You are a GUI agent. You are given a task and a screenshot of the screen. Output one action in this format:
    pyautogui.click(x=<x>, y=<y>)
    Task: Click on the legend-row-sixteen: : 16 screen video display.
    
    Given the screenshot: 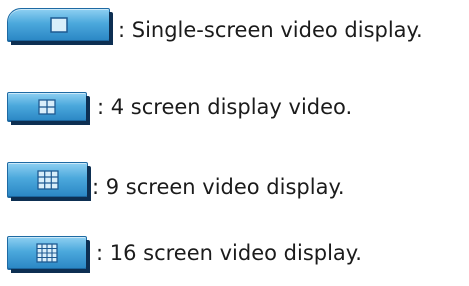 What is the action you would take?
    pyautogui.click(x=181, y=254)
    